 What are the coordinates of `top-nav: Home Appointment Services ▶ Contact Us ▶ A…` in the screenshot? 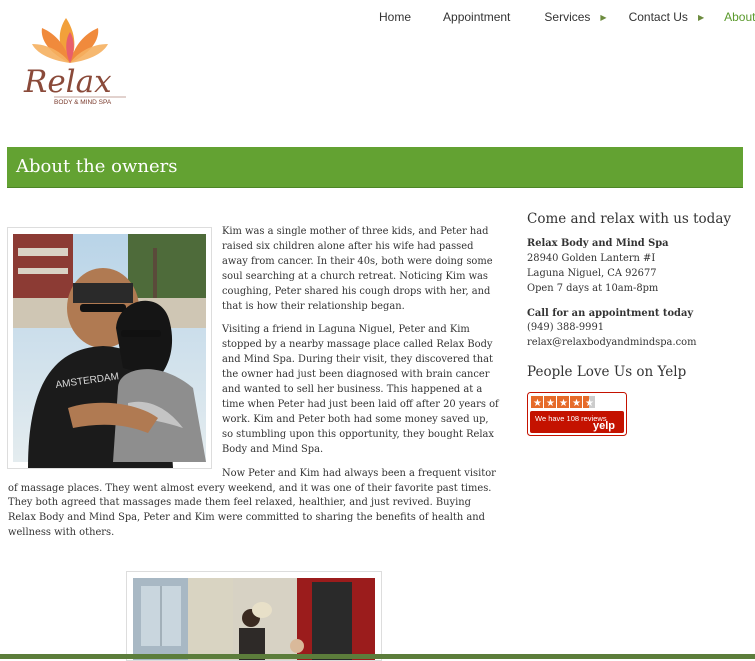 It's located at (558, 17).